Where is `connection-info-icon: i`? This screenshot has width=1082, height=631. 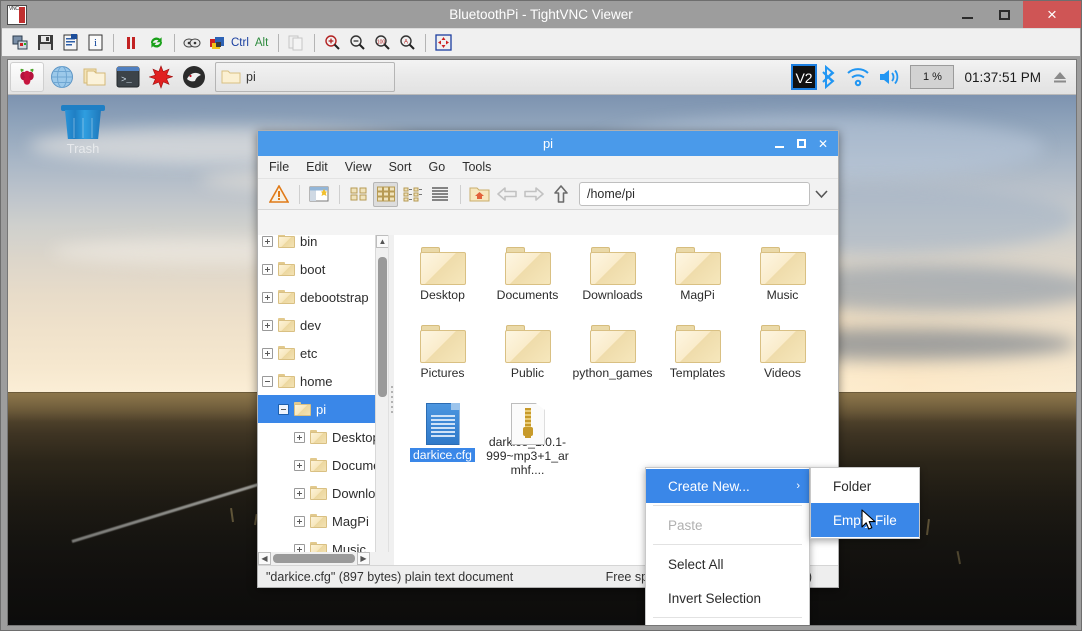
connection-info-icon: i is located at coordinates (95, 43).